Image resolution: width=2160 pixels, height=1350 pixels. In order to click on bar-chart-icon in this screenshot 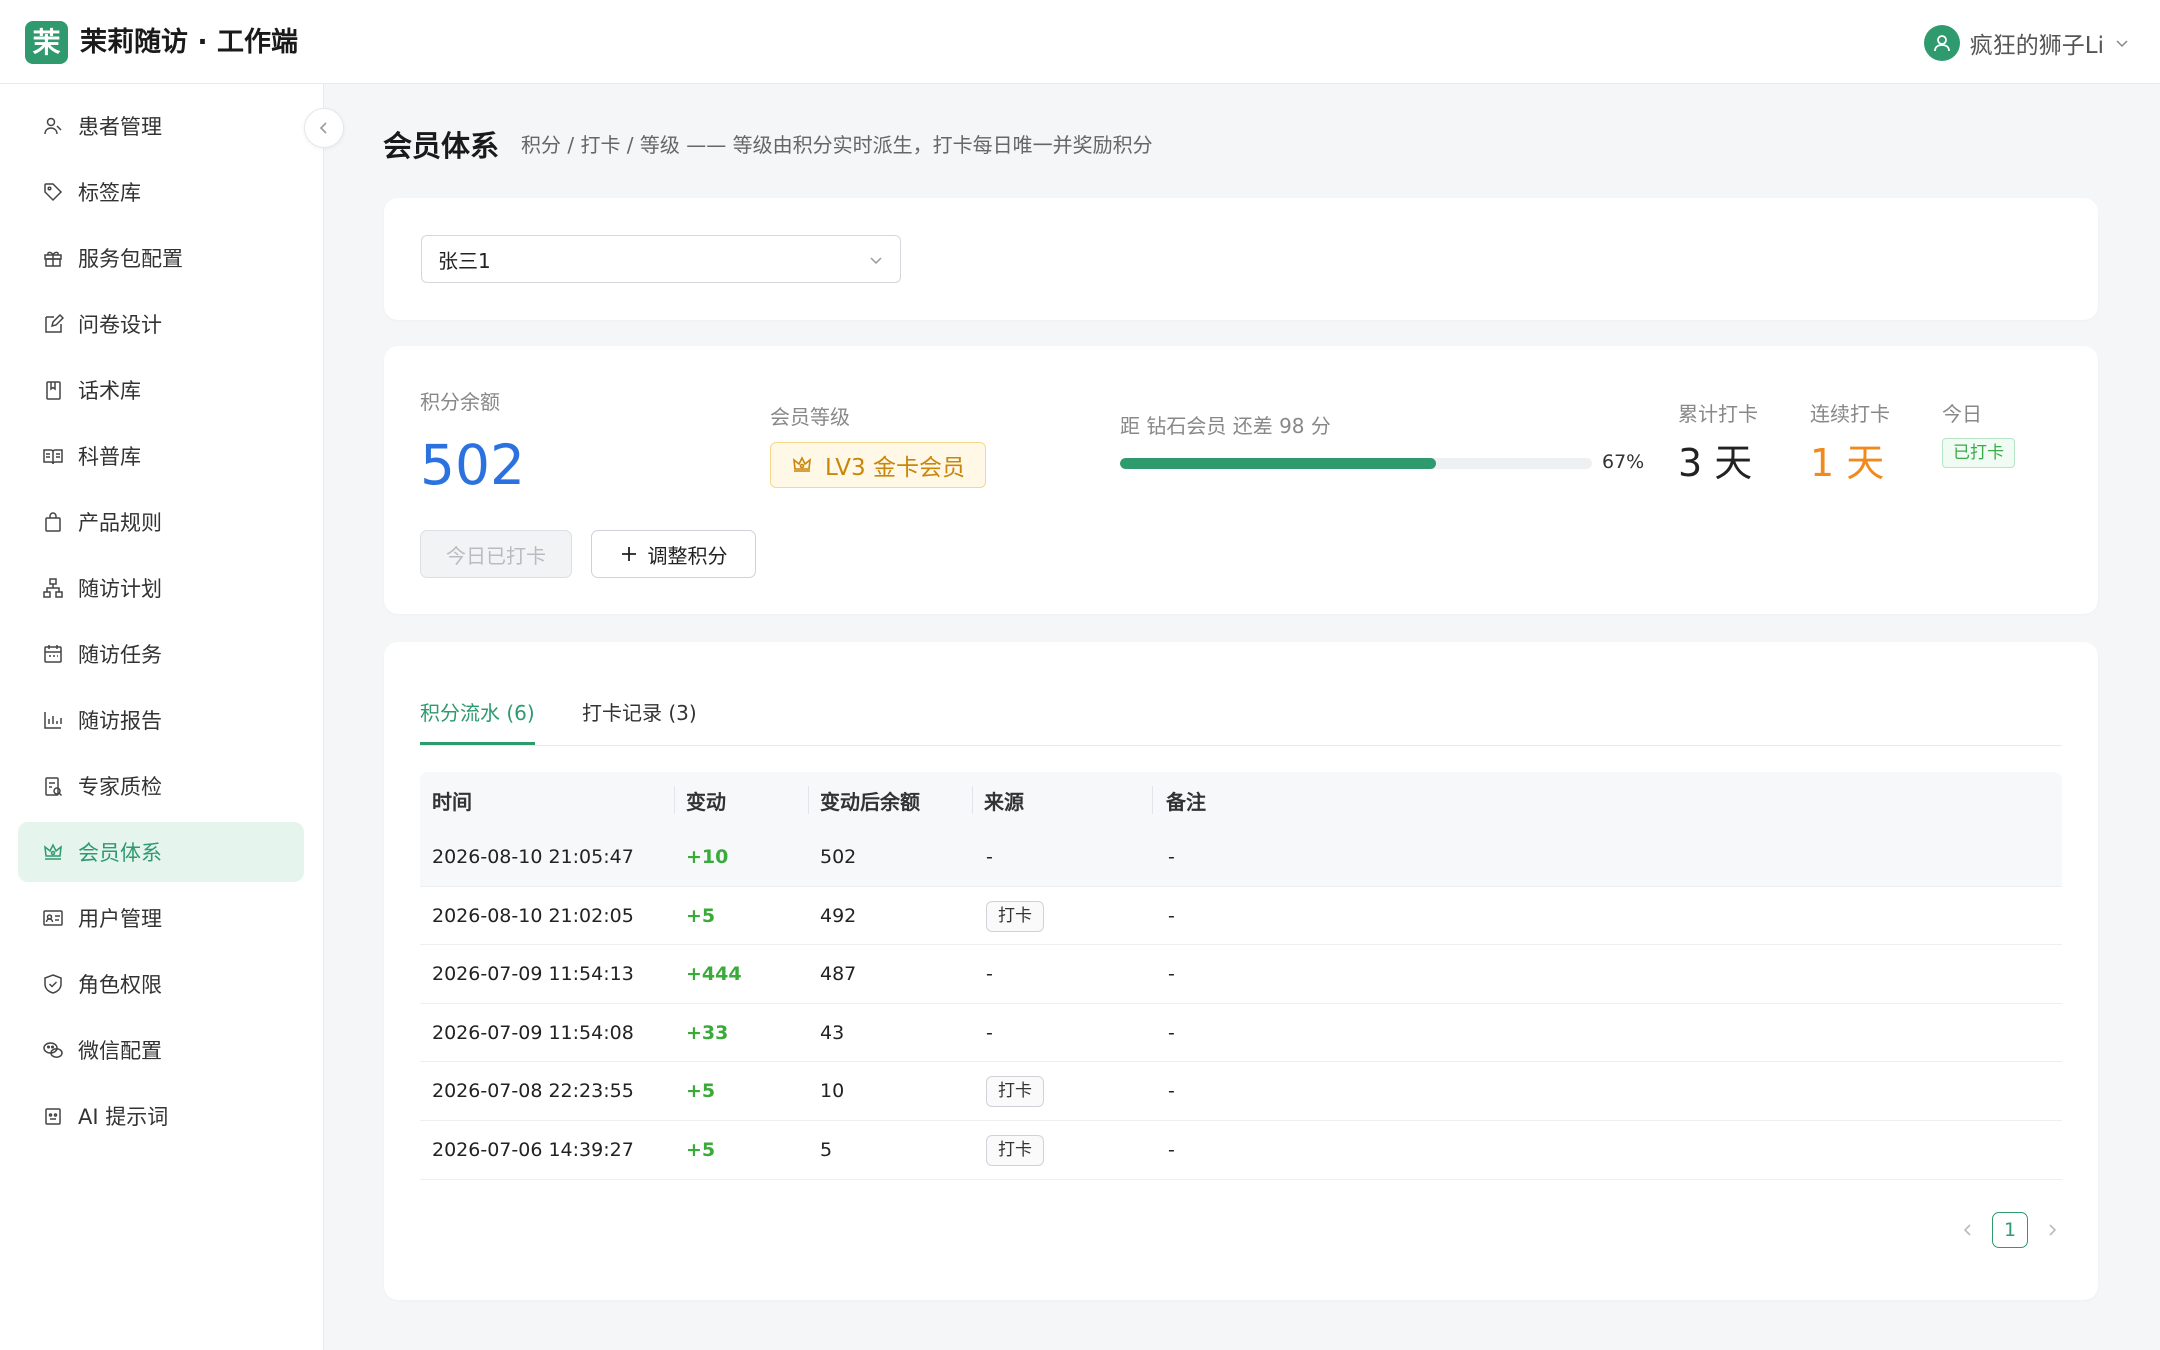, I will do `click(53, 720)`.